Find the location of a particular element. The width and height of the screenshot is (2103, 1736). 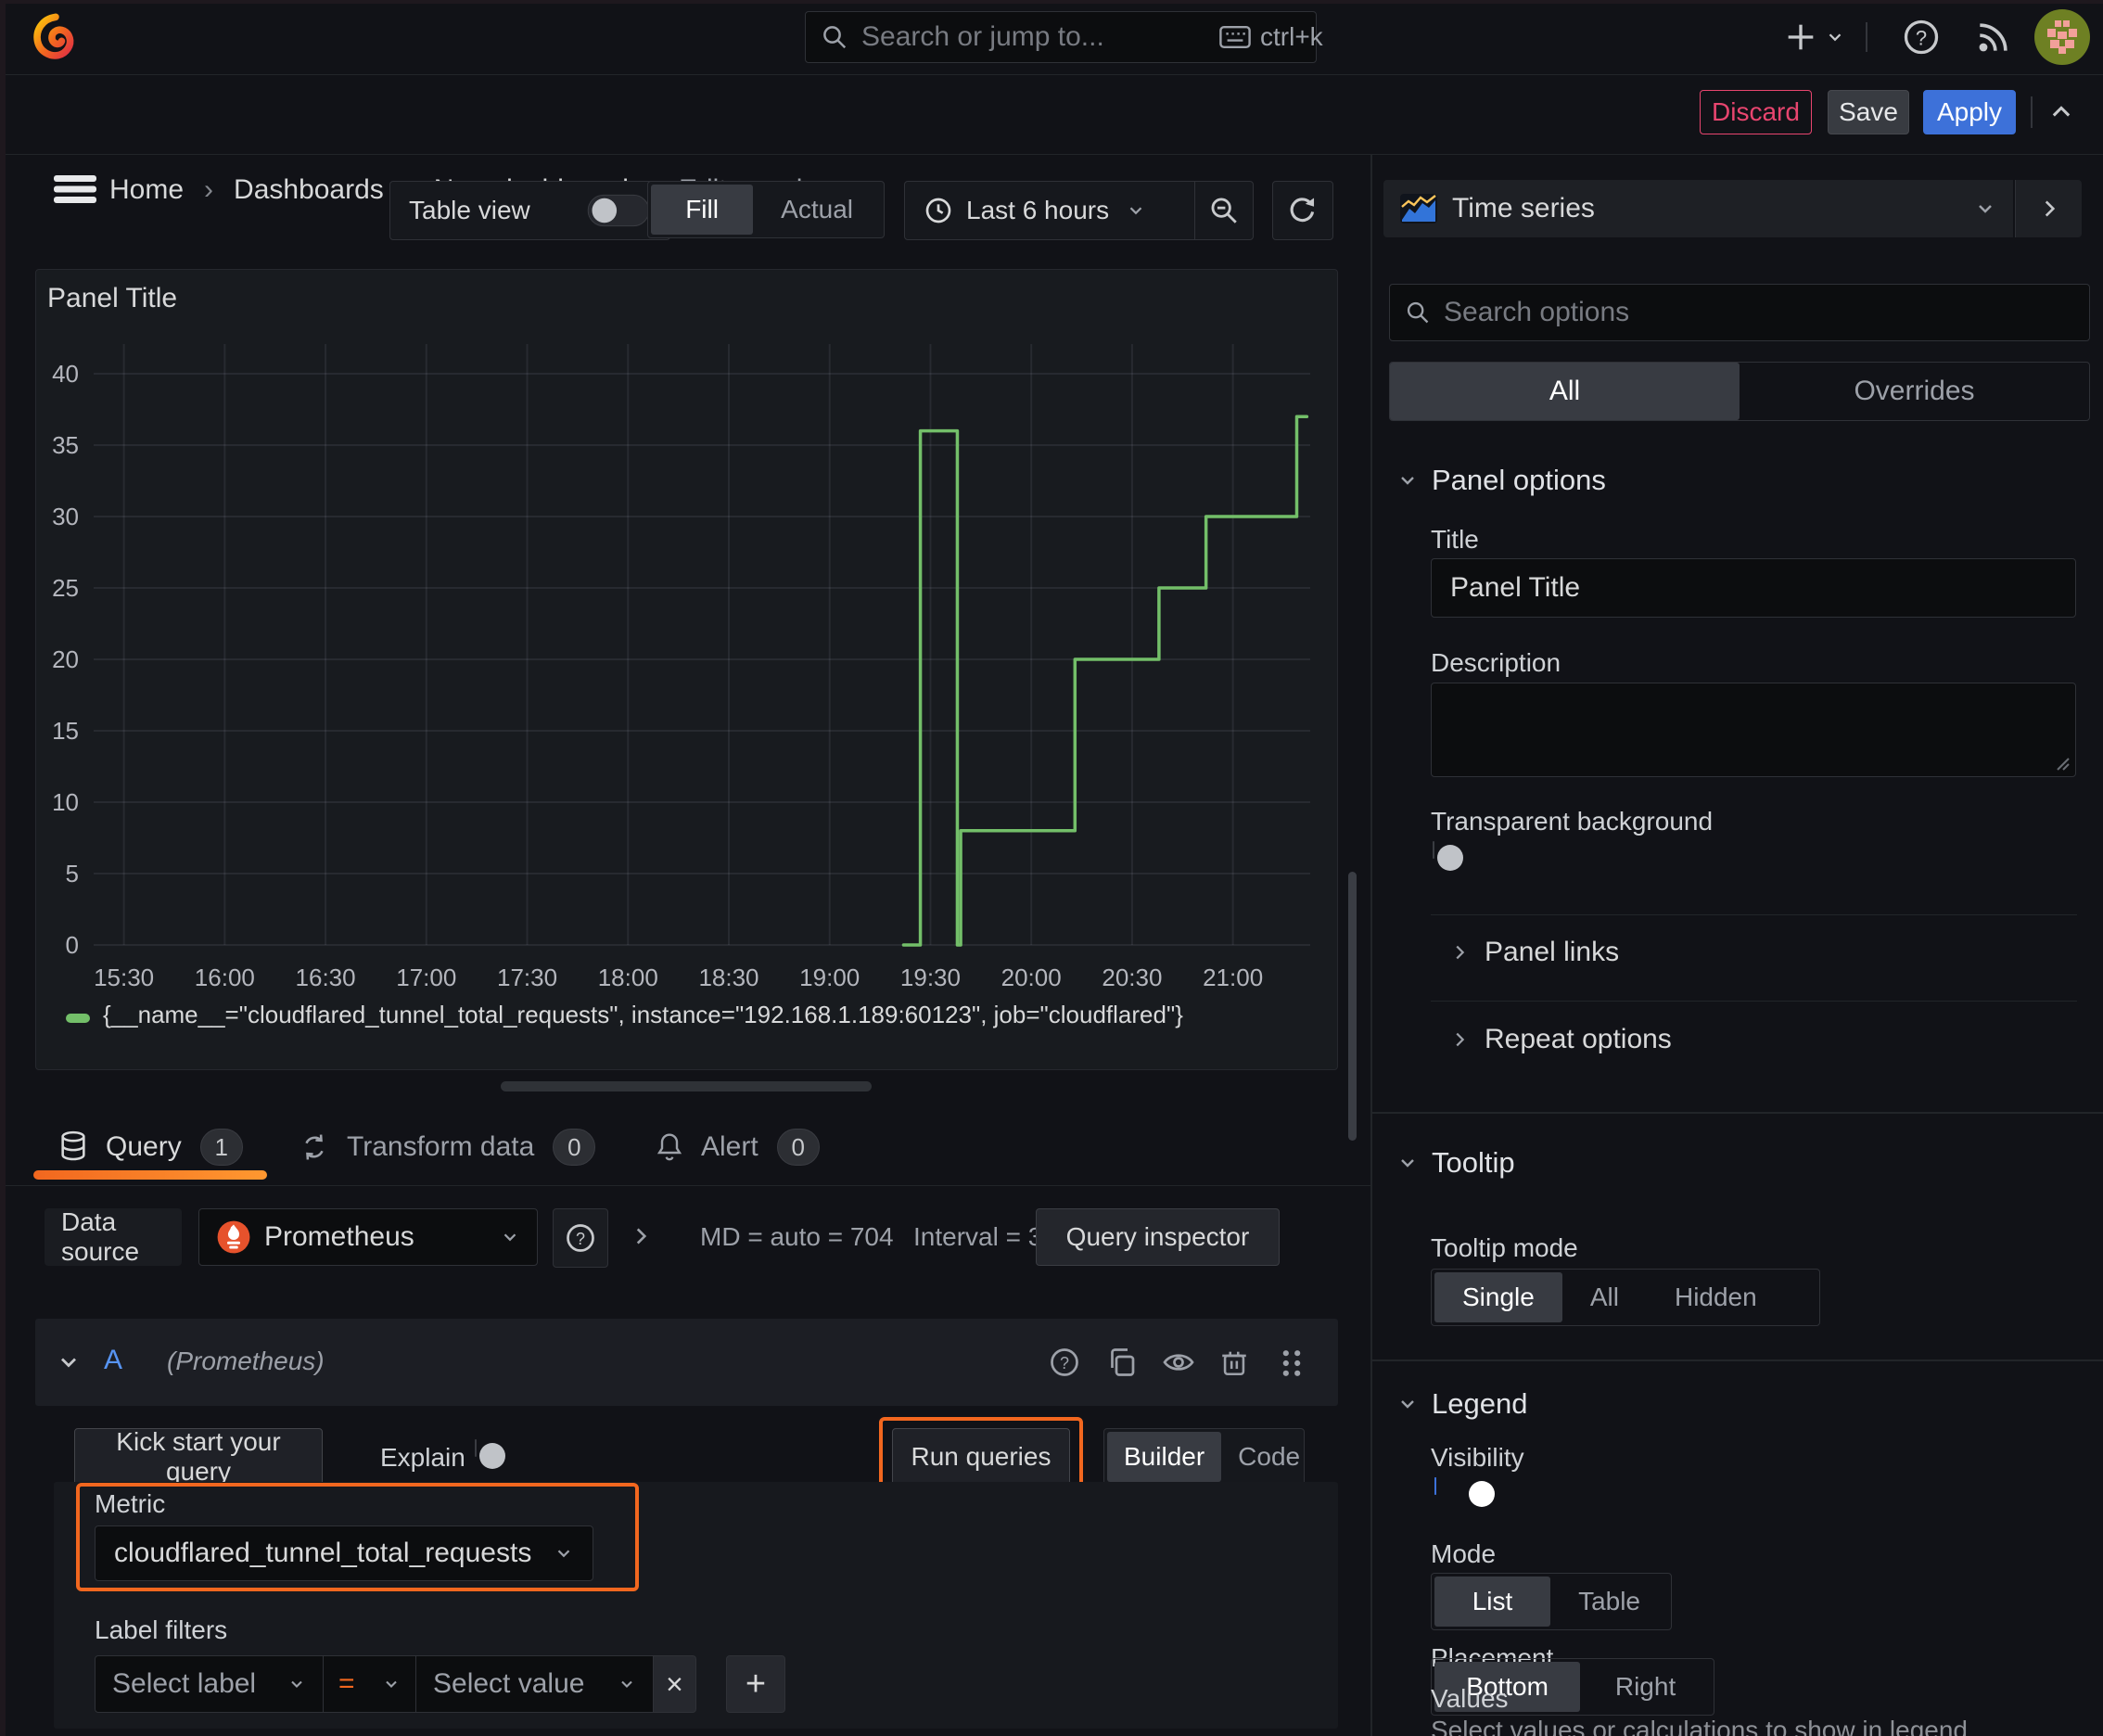

query-ref-id: A is located at coordinates (113, 1360).